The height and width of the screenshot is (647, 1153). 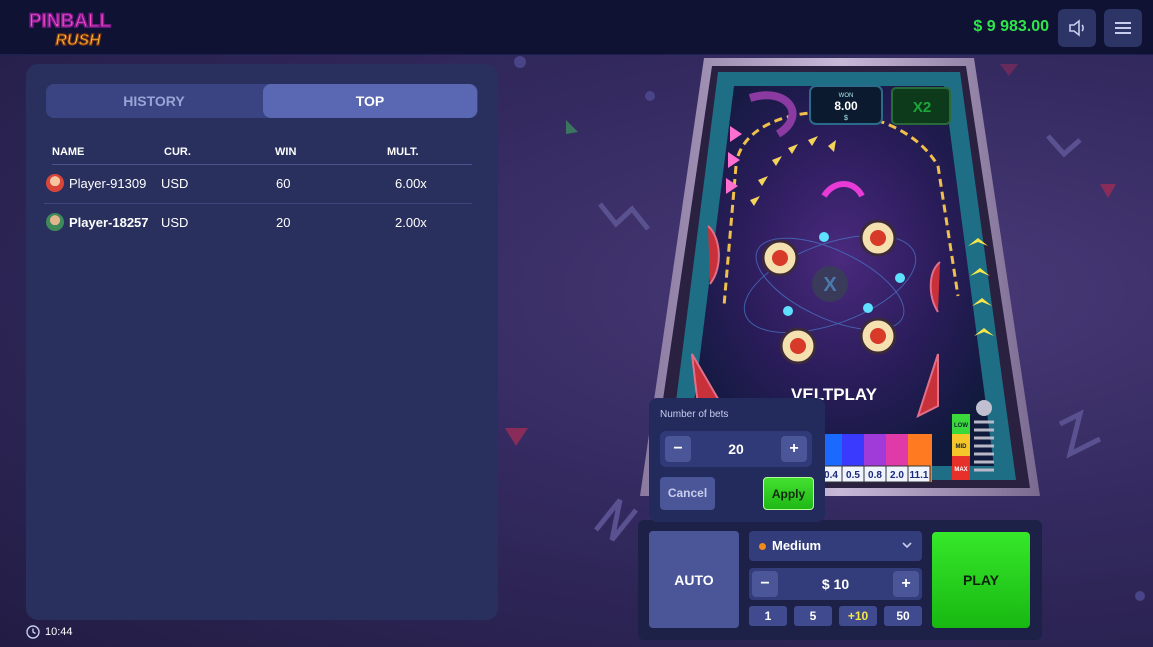 What do you see at coordinates (694, 414) in the screenshot?
I see `number-of-bets-label: Number of bets` at bounding box center [694, 414].